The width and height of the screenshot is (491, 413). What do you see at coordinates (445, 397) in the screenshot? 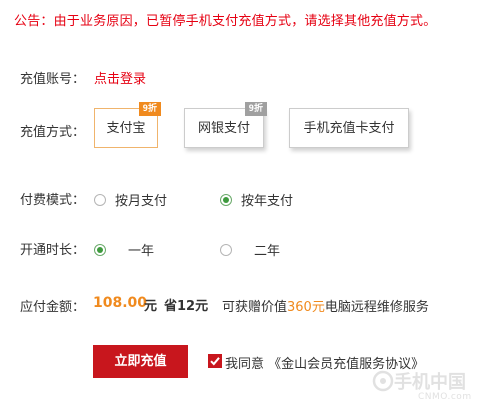
I see `watermark-line2: CNMO.com` at bounding box center [445, 397].